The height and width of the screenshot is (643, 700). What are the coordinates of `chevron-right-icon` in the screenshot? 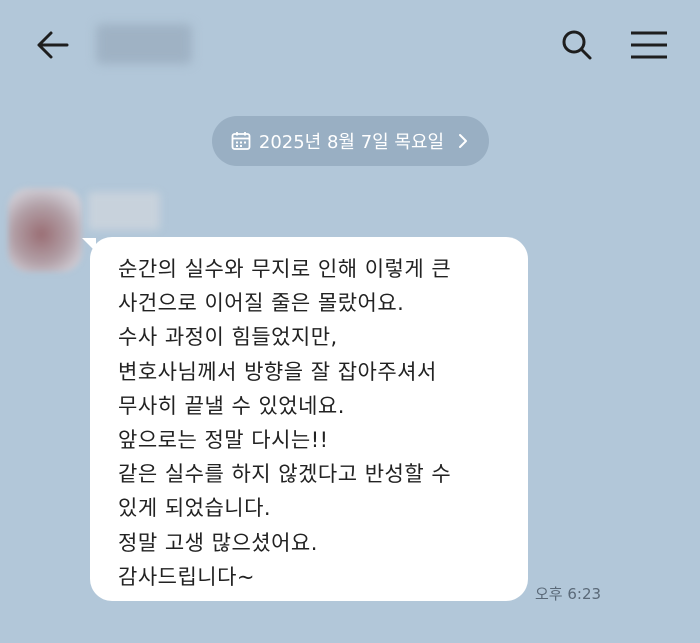 It's located at (463, 141).